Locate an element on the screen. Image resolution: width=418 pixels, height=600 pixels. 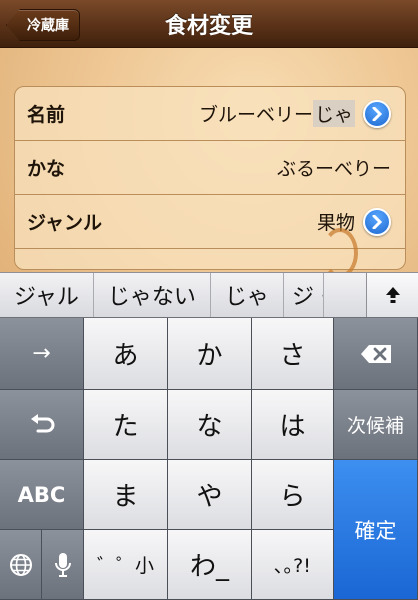
name-composing-text: じゃ is located at coordinates (333, 113).